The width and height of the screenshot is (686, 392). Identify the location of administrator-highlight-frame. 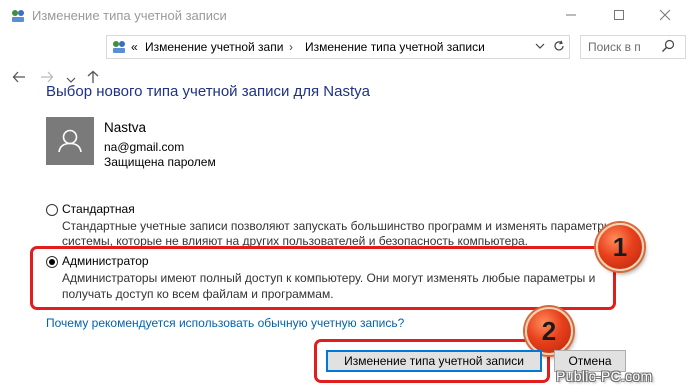
(323, 278).